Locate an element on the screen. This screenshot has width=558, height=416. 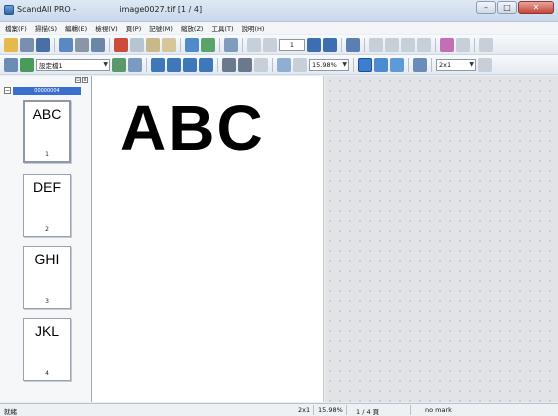
actual-size-icon is located at coordinates (397, 64).